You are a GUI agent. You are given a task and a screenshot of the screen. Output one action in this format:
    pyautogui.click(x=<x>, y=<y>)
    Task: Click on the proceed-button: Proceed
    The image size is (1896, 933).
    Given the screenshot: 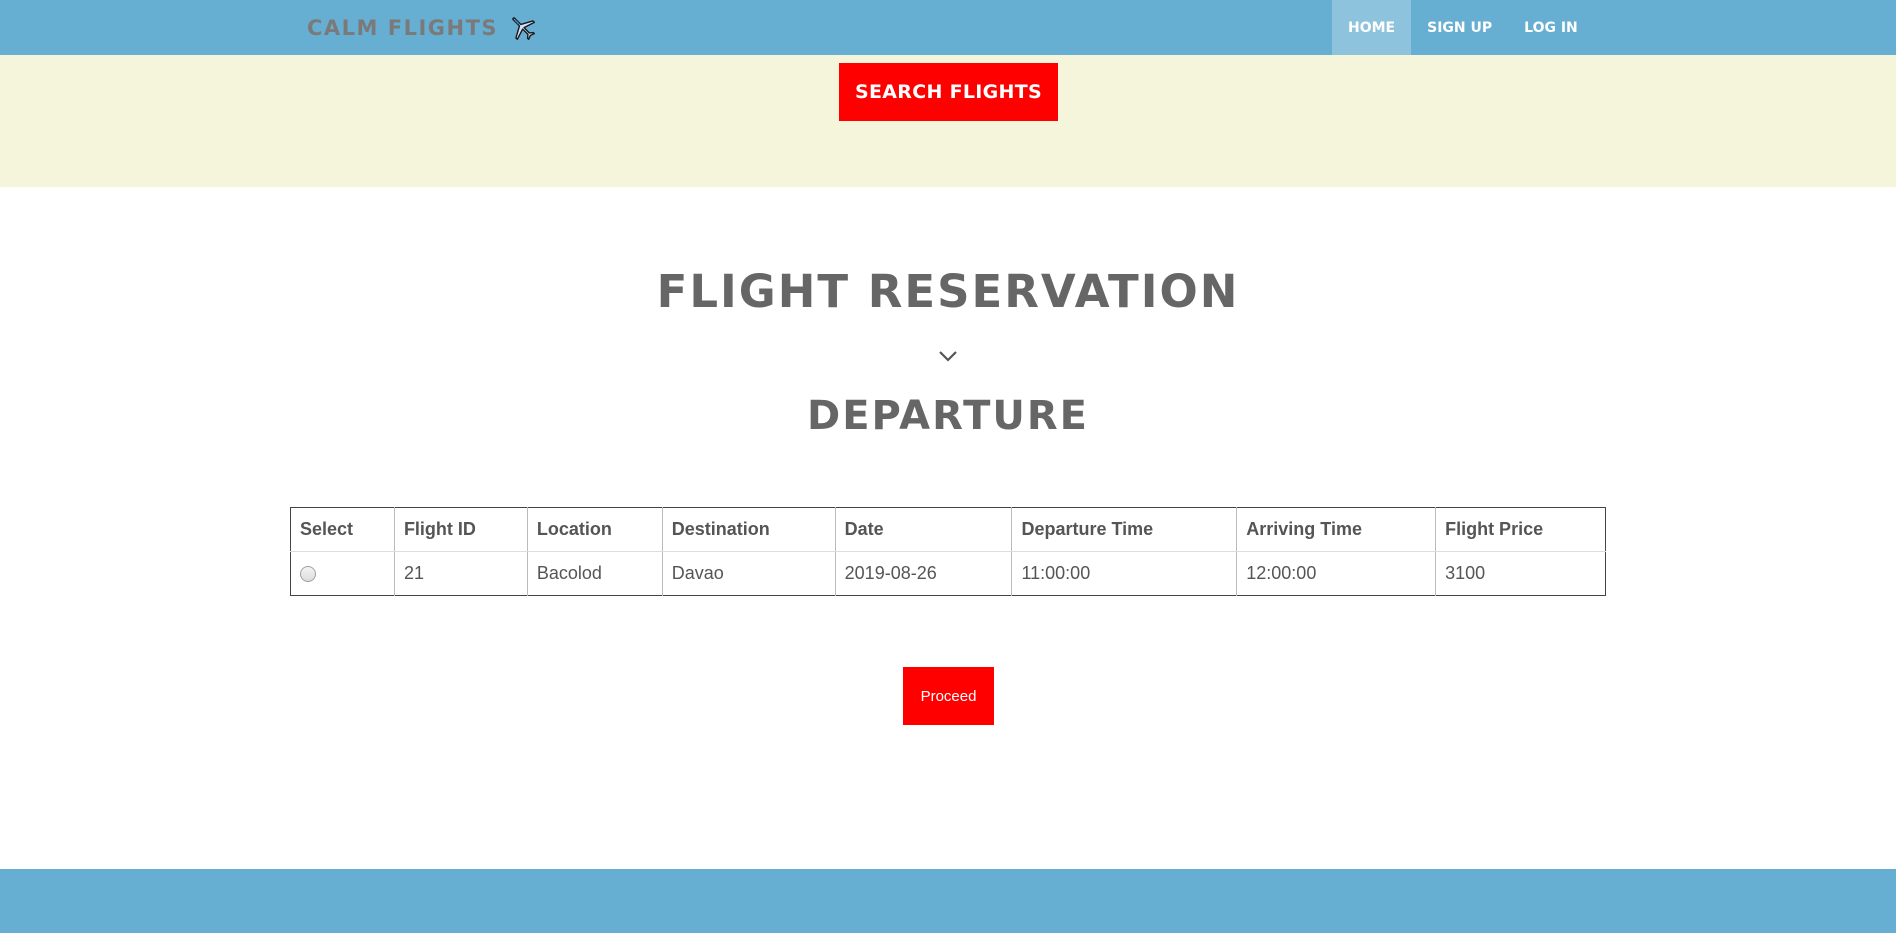 What is the action you would take?
    pyautogui.click(x=948, y=696)
    